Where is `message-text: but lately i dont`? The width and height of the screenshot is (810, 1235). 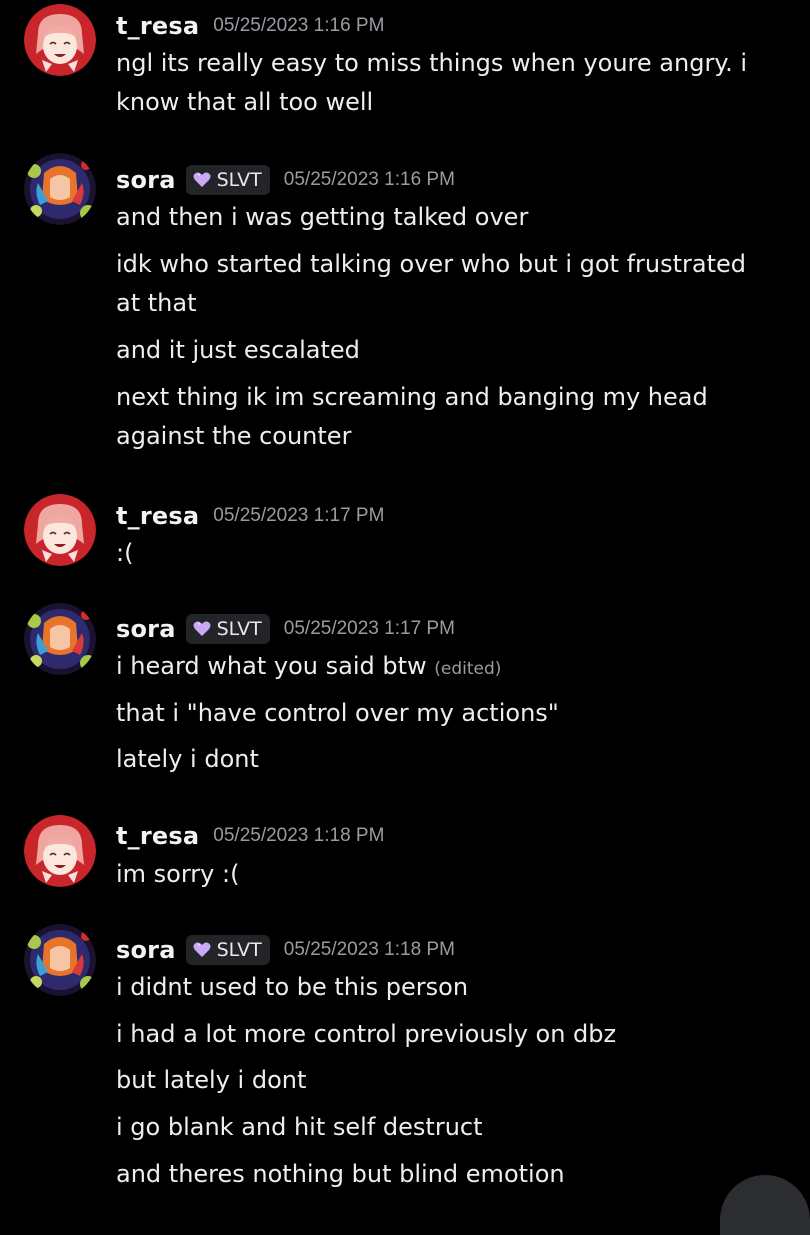
message-text: but lately i dont is located at coordinates (211, 1080).